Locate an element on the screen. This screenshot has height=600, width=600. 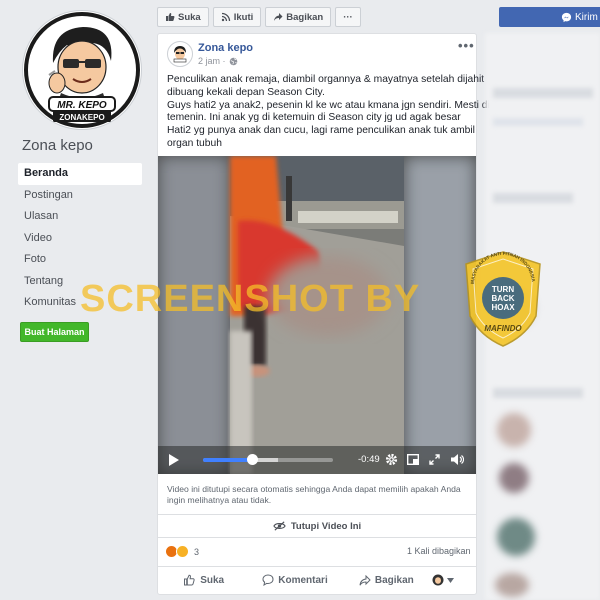
watermark-text: SCREENSHOT BY is located at coordinates (250, 299).